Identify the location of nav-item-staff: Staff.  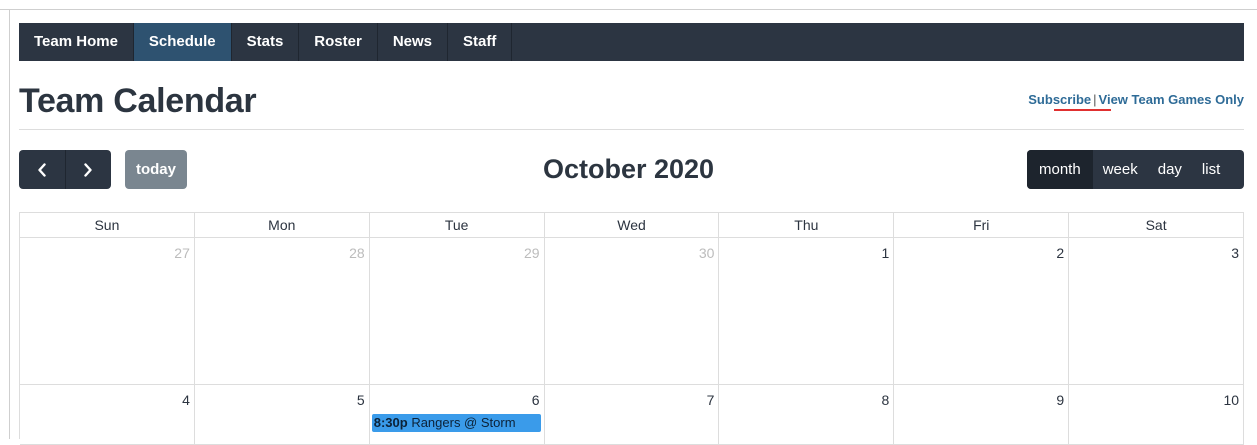
(480, 42).